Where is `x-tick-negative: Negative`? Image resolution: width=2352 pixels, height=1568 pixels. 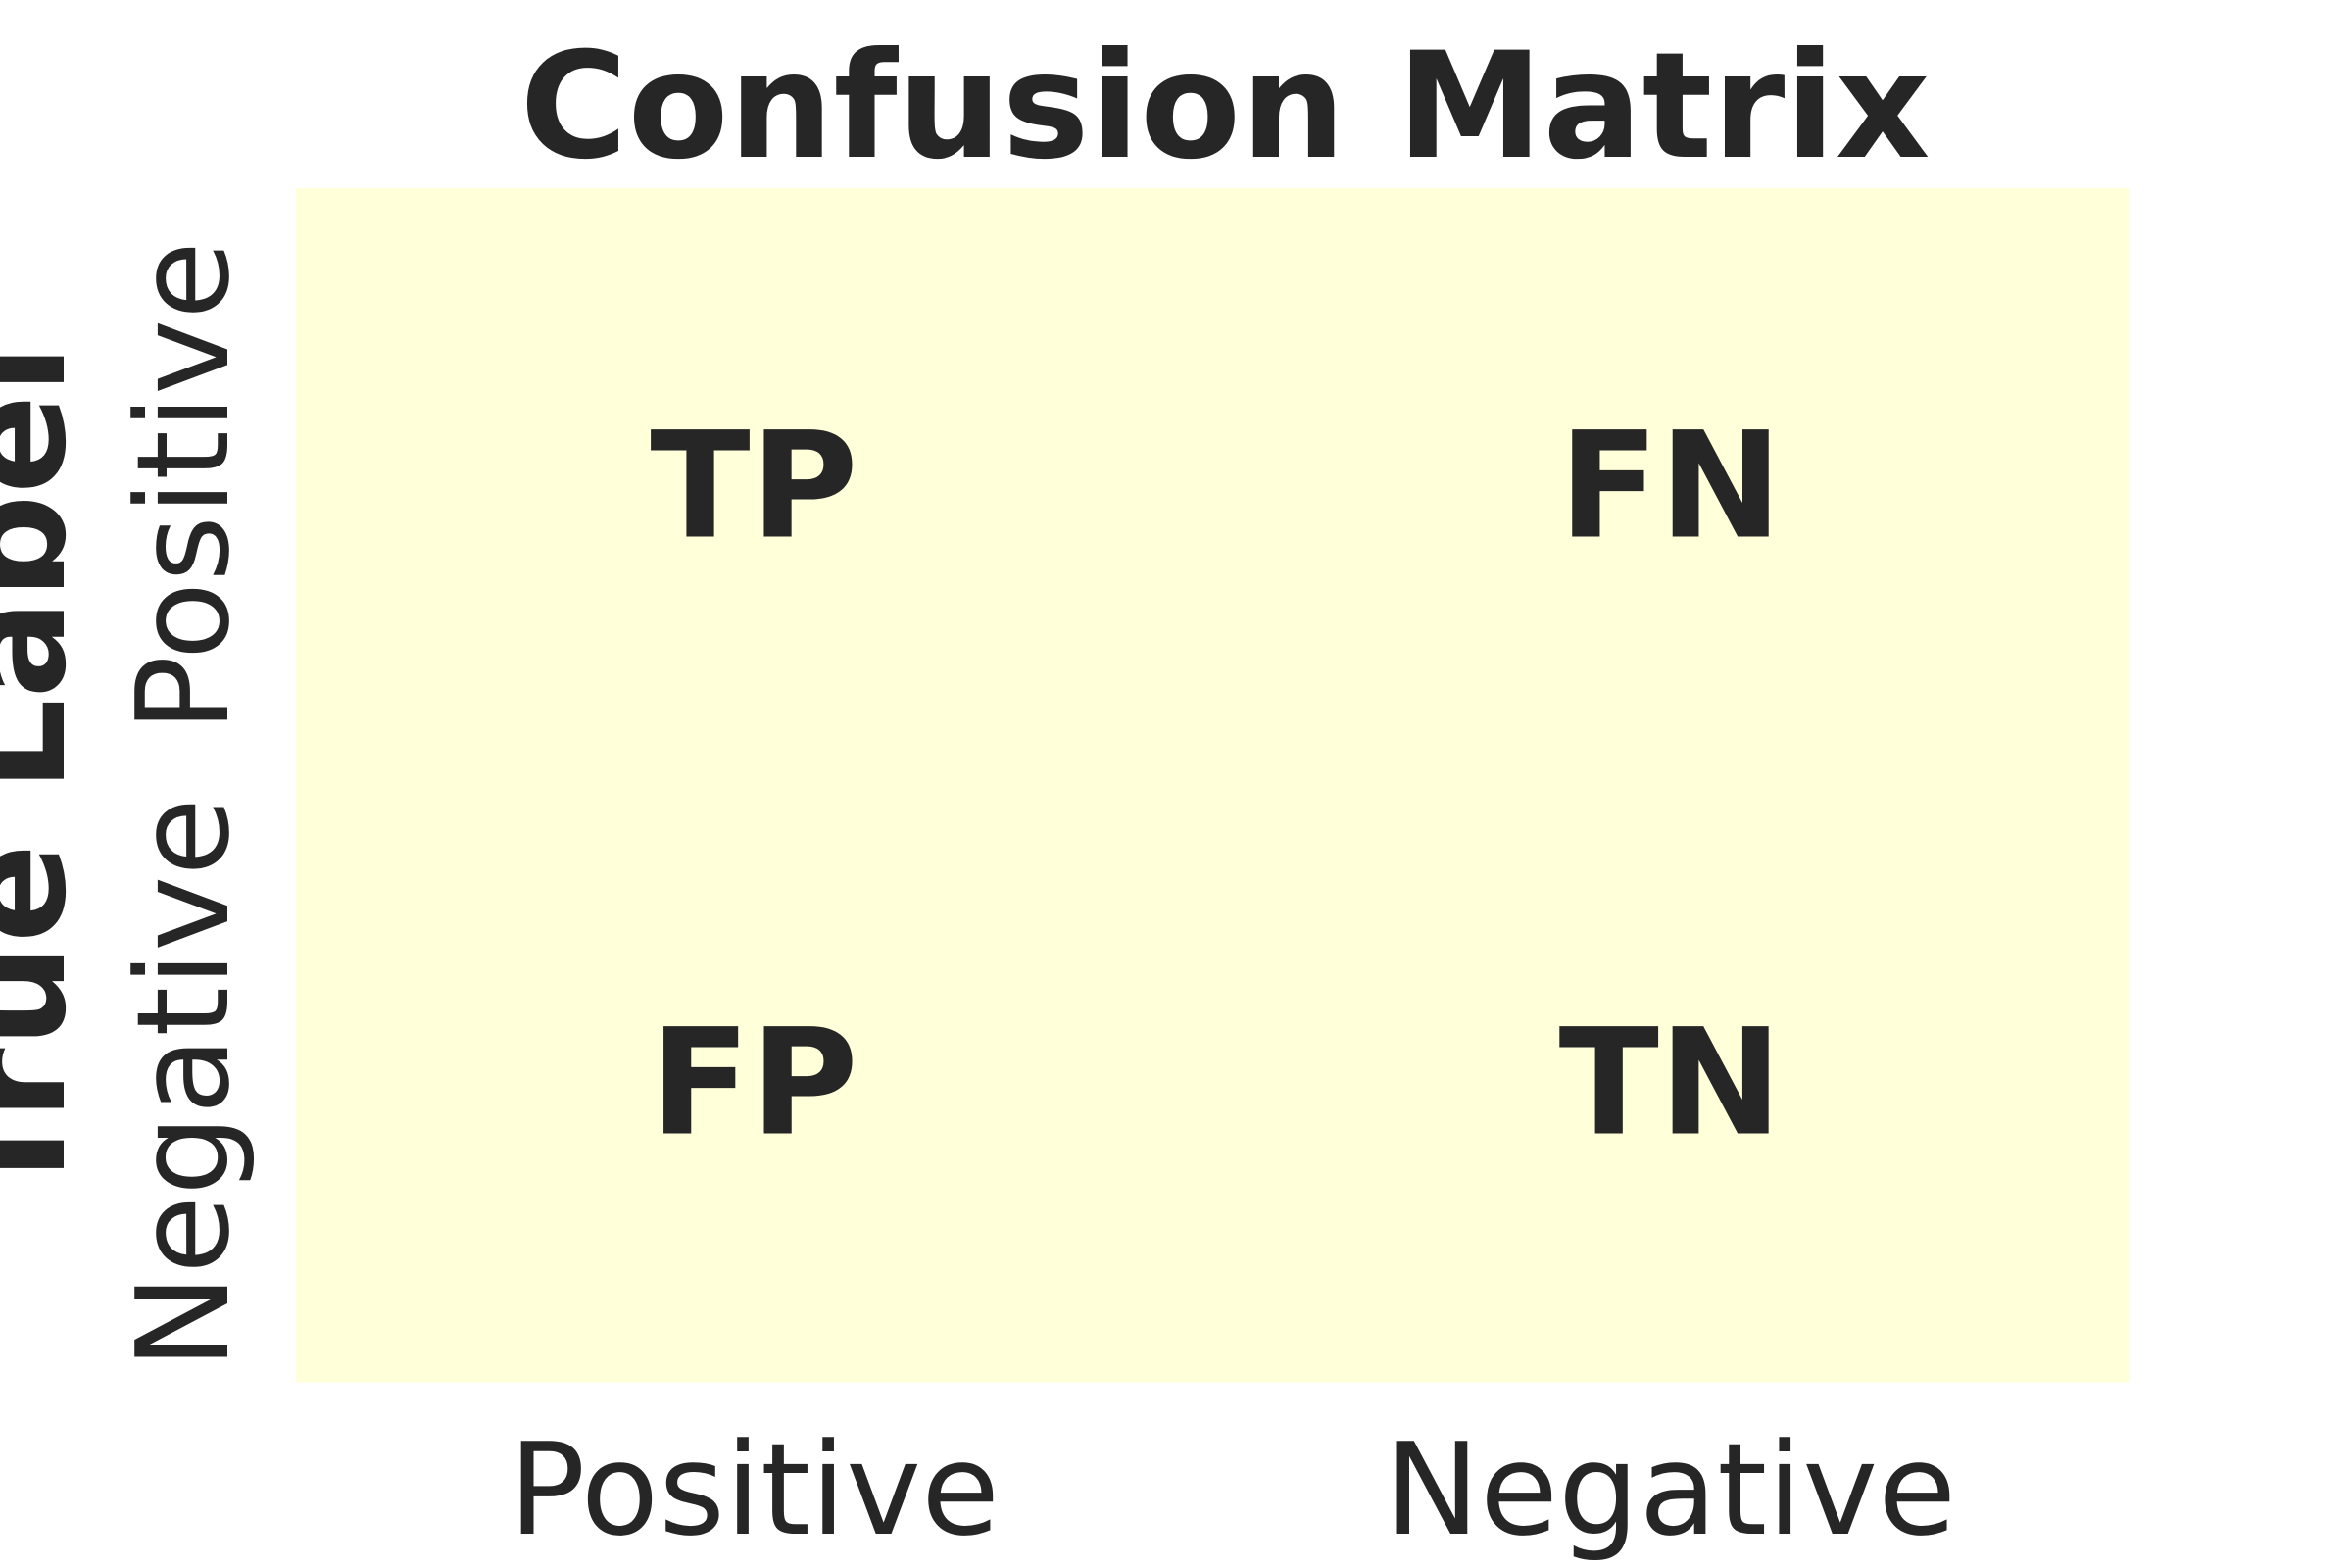
x-tick-negative: Negative is located at coordinates (1670, 1489).